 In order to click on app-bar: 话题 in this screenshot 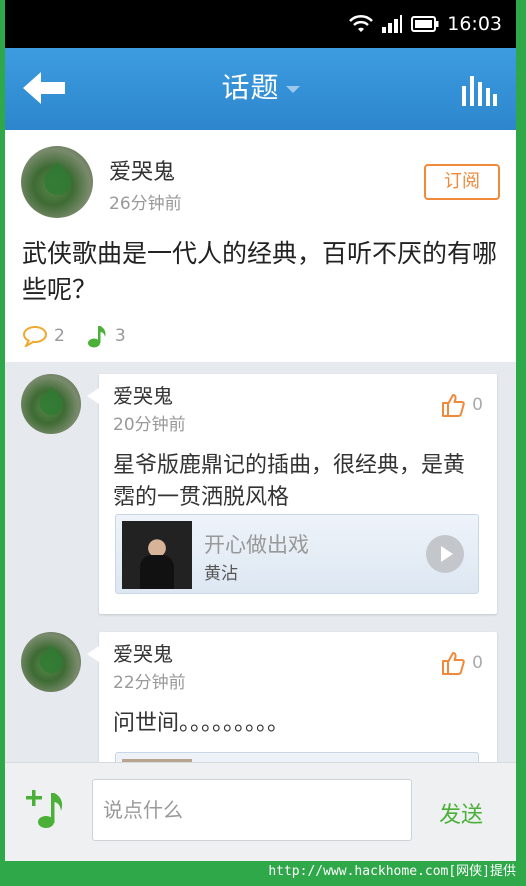, I will do `click(260, 89)`.